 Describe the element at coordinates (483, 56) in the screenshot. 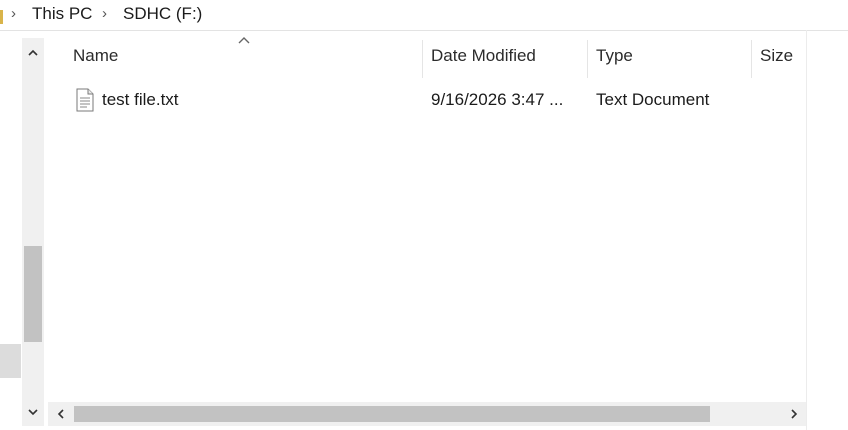

I see `column-header-date-modified: Date Modified` at that location.